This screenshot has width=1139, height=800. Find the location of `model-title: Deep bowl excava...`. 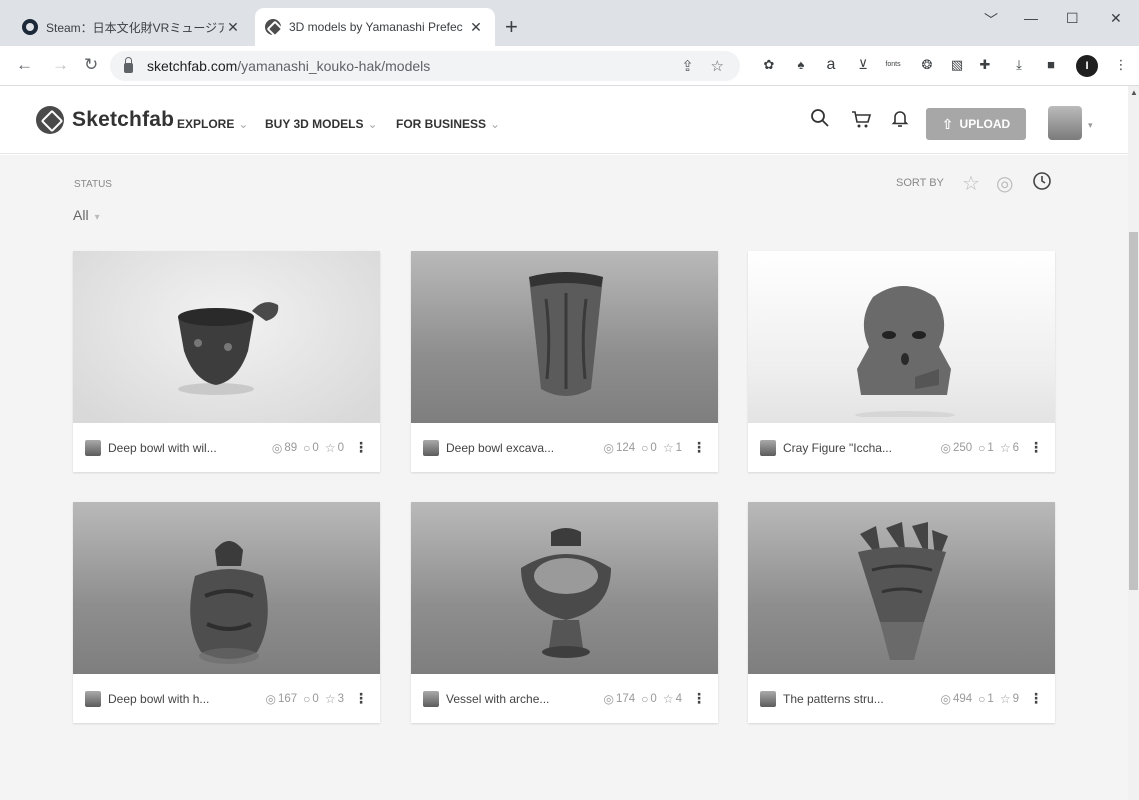

model-title: Deep bowl excava... is located at coordinates (522, 448).